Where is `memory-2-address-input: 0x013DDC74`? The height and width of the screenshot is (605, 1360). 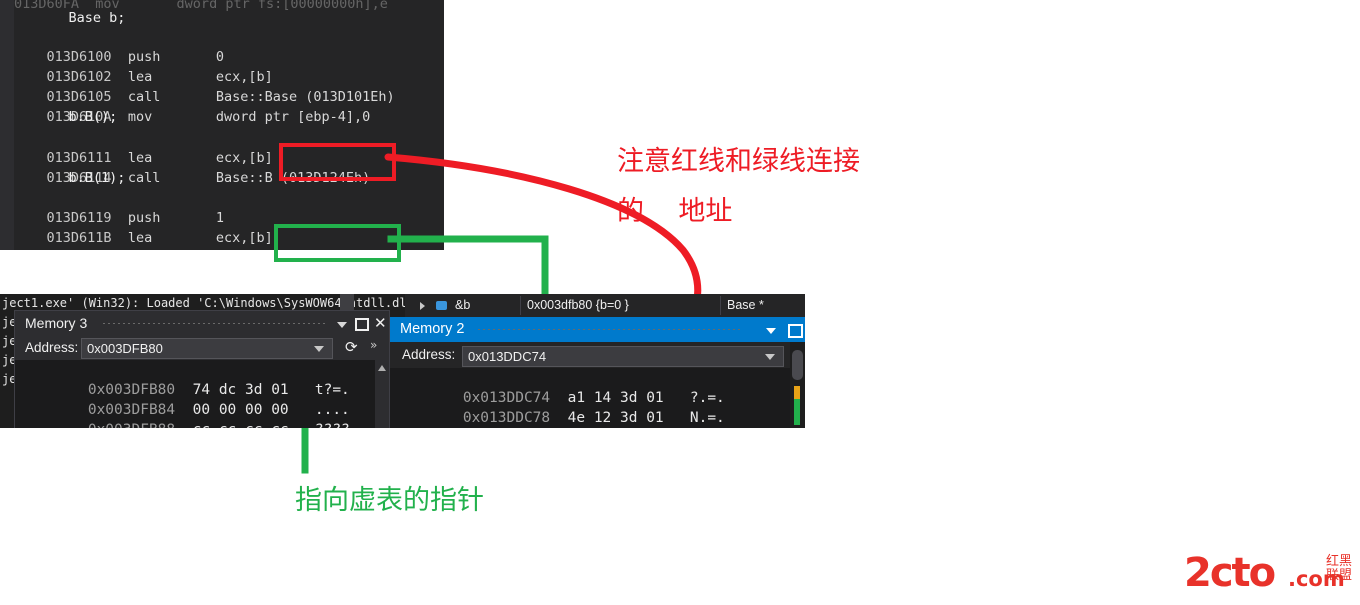 memory-2-address-input: 0x013DDC74 is located at coordinates (623, 356).